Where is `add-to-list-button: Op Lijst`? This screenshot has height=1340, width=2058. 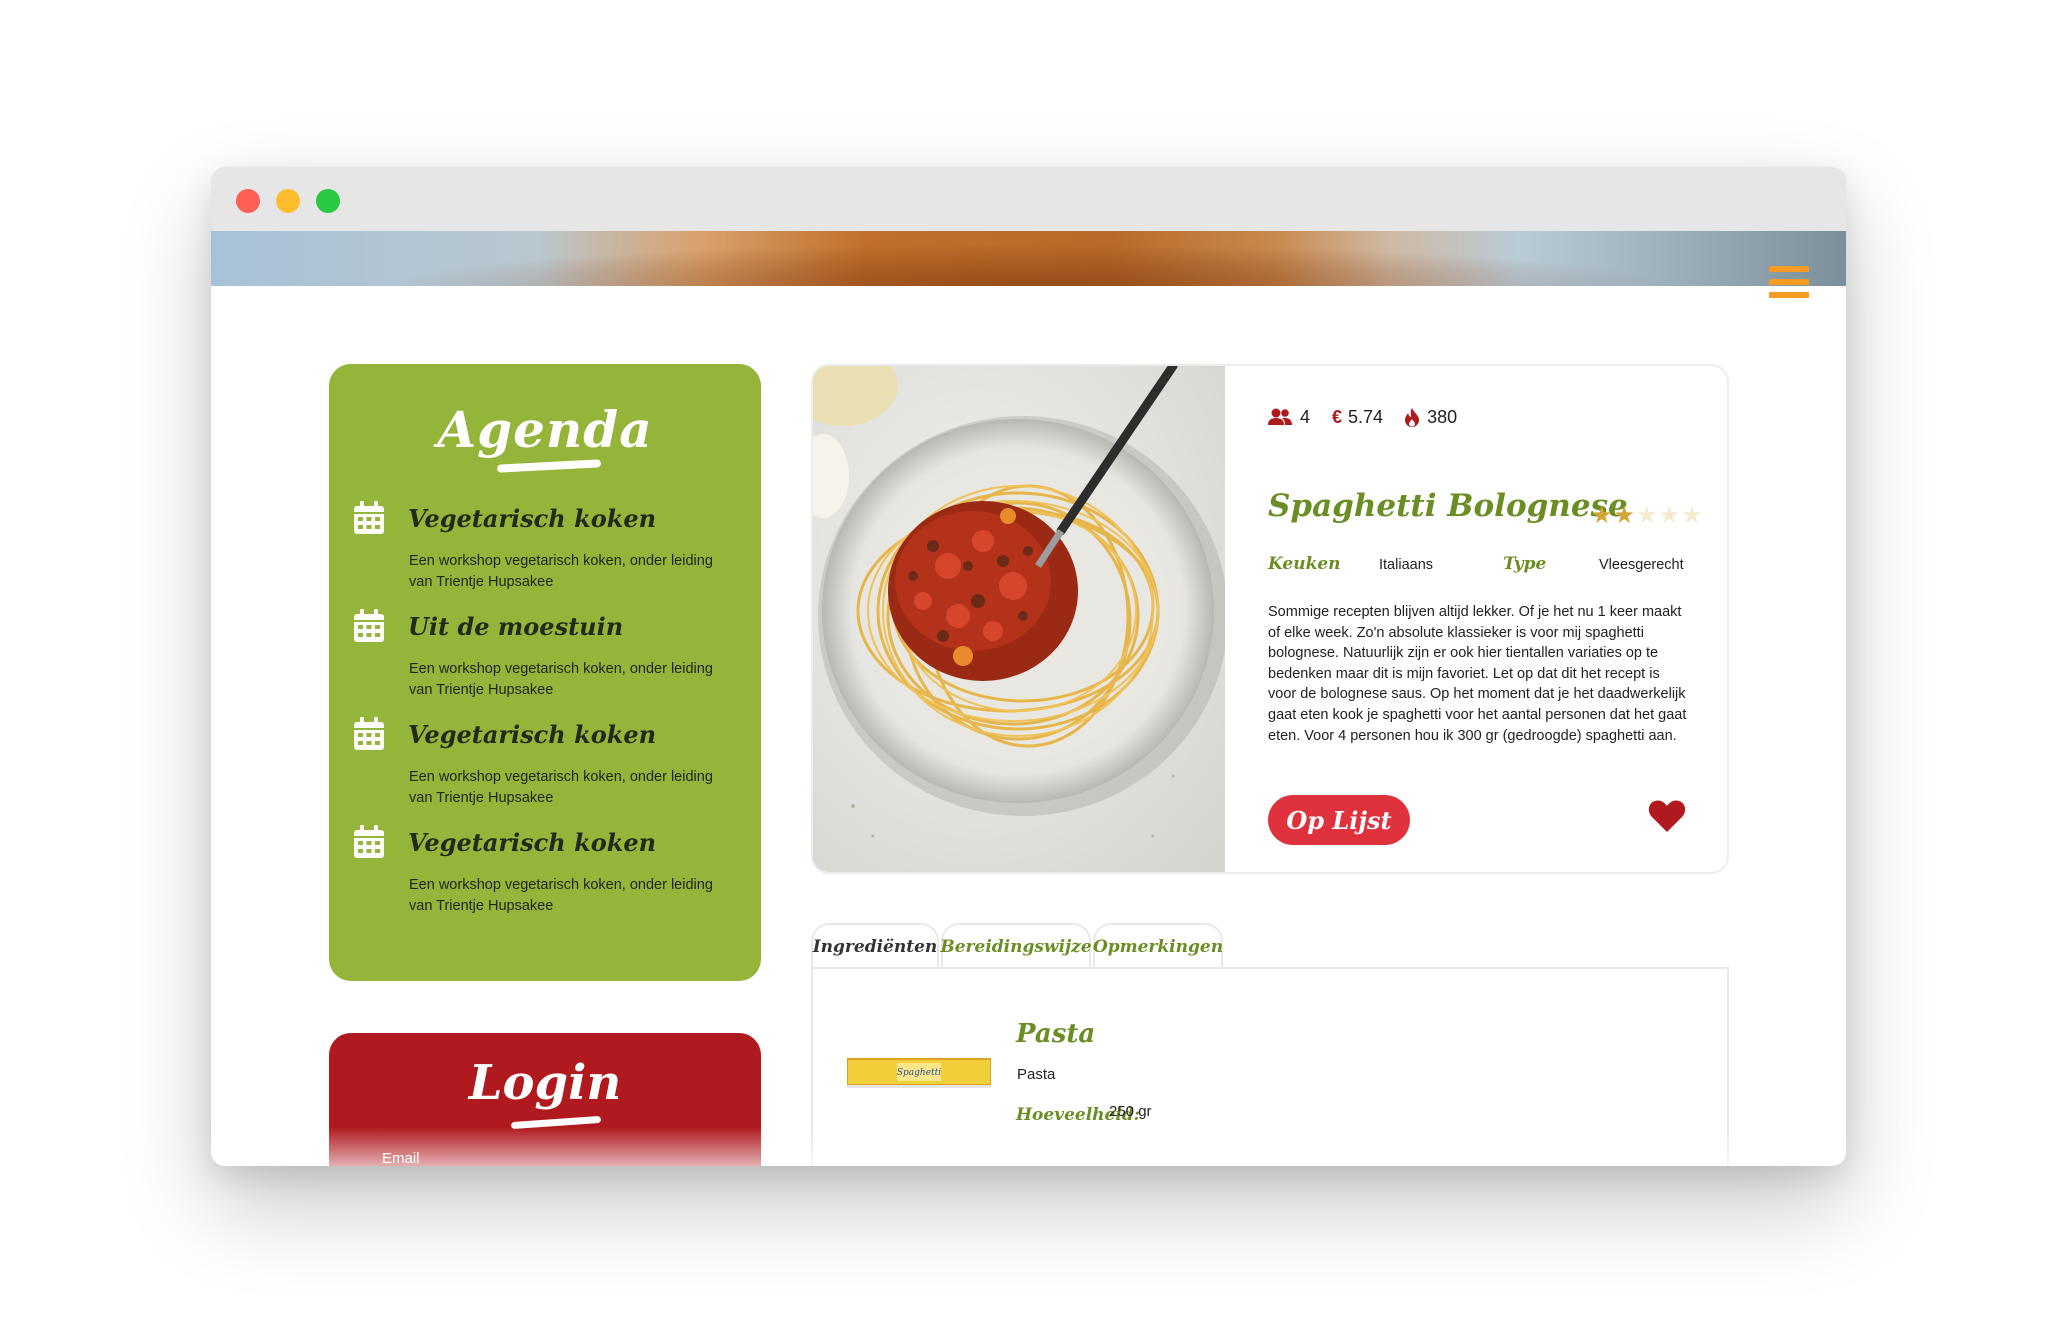 add-to-list-button: Op Lijst is located at coordinates (1339, 820).